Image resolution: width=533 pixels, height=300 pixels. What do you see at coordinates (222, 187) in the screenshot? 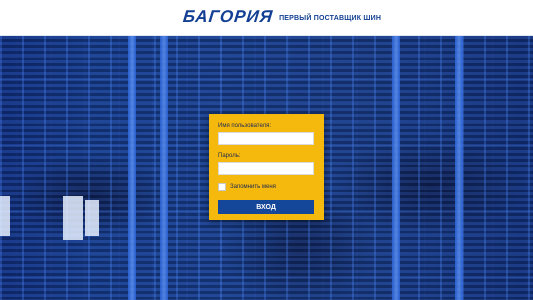
I see `remember-checkbox` at bounding box center [222, 187].